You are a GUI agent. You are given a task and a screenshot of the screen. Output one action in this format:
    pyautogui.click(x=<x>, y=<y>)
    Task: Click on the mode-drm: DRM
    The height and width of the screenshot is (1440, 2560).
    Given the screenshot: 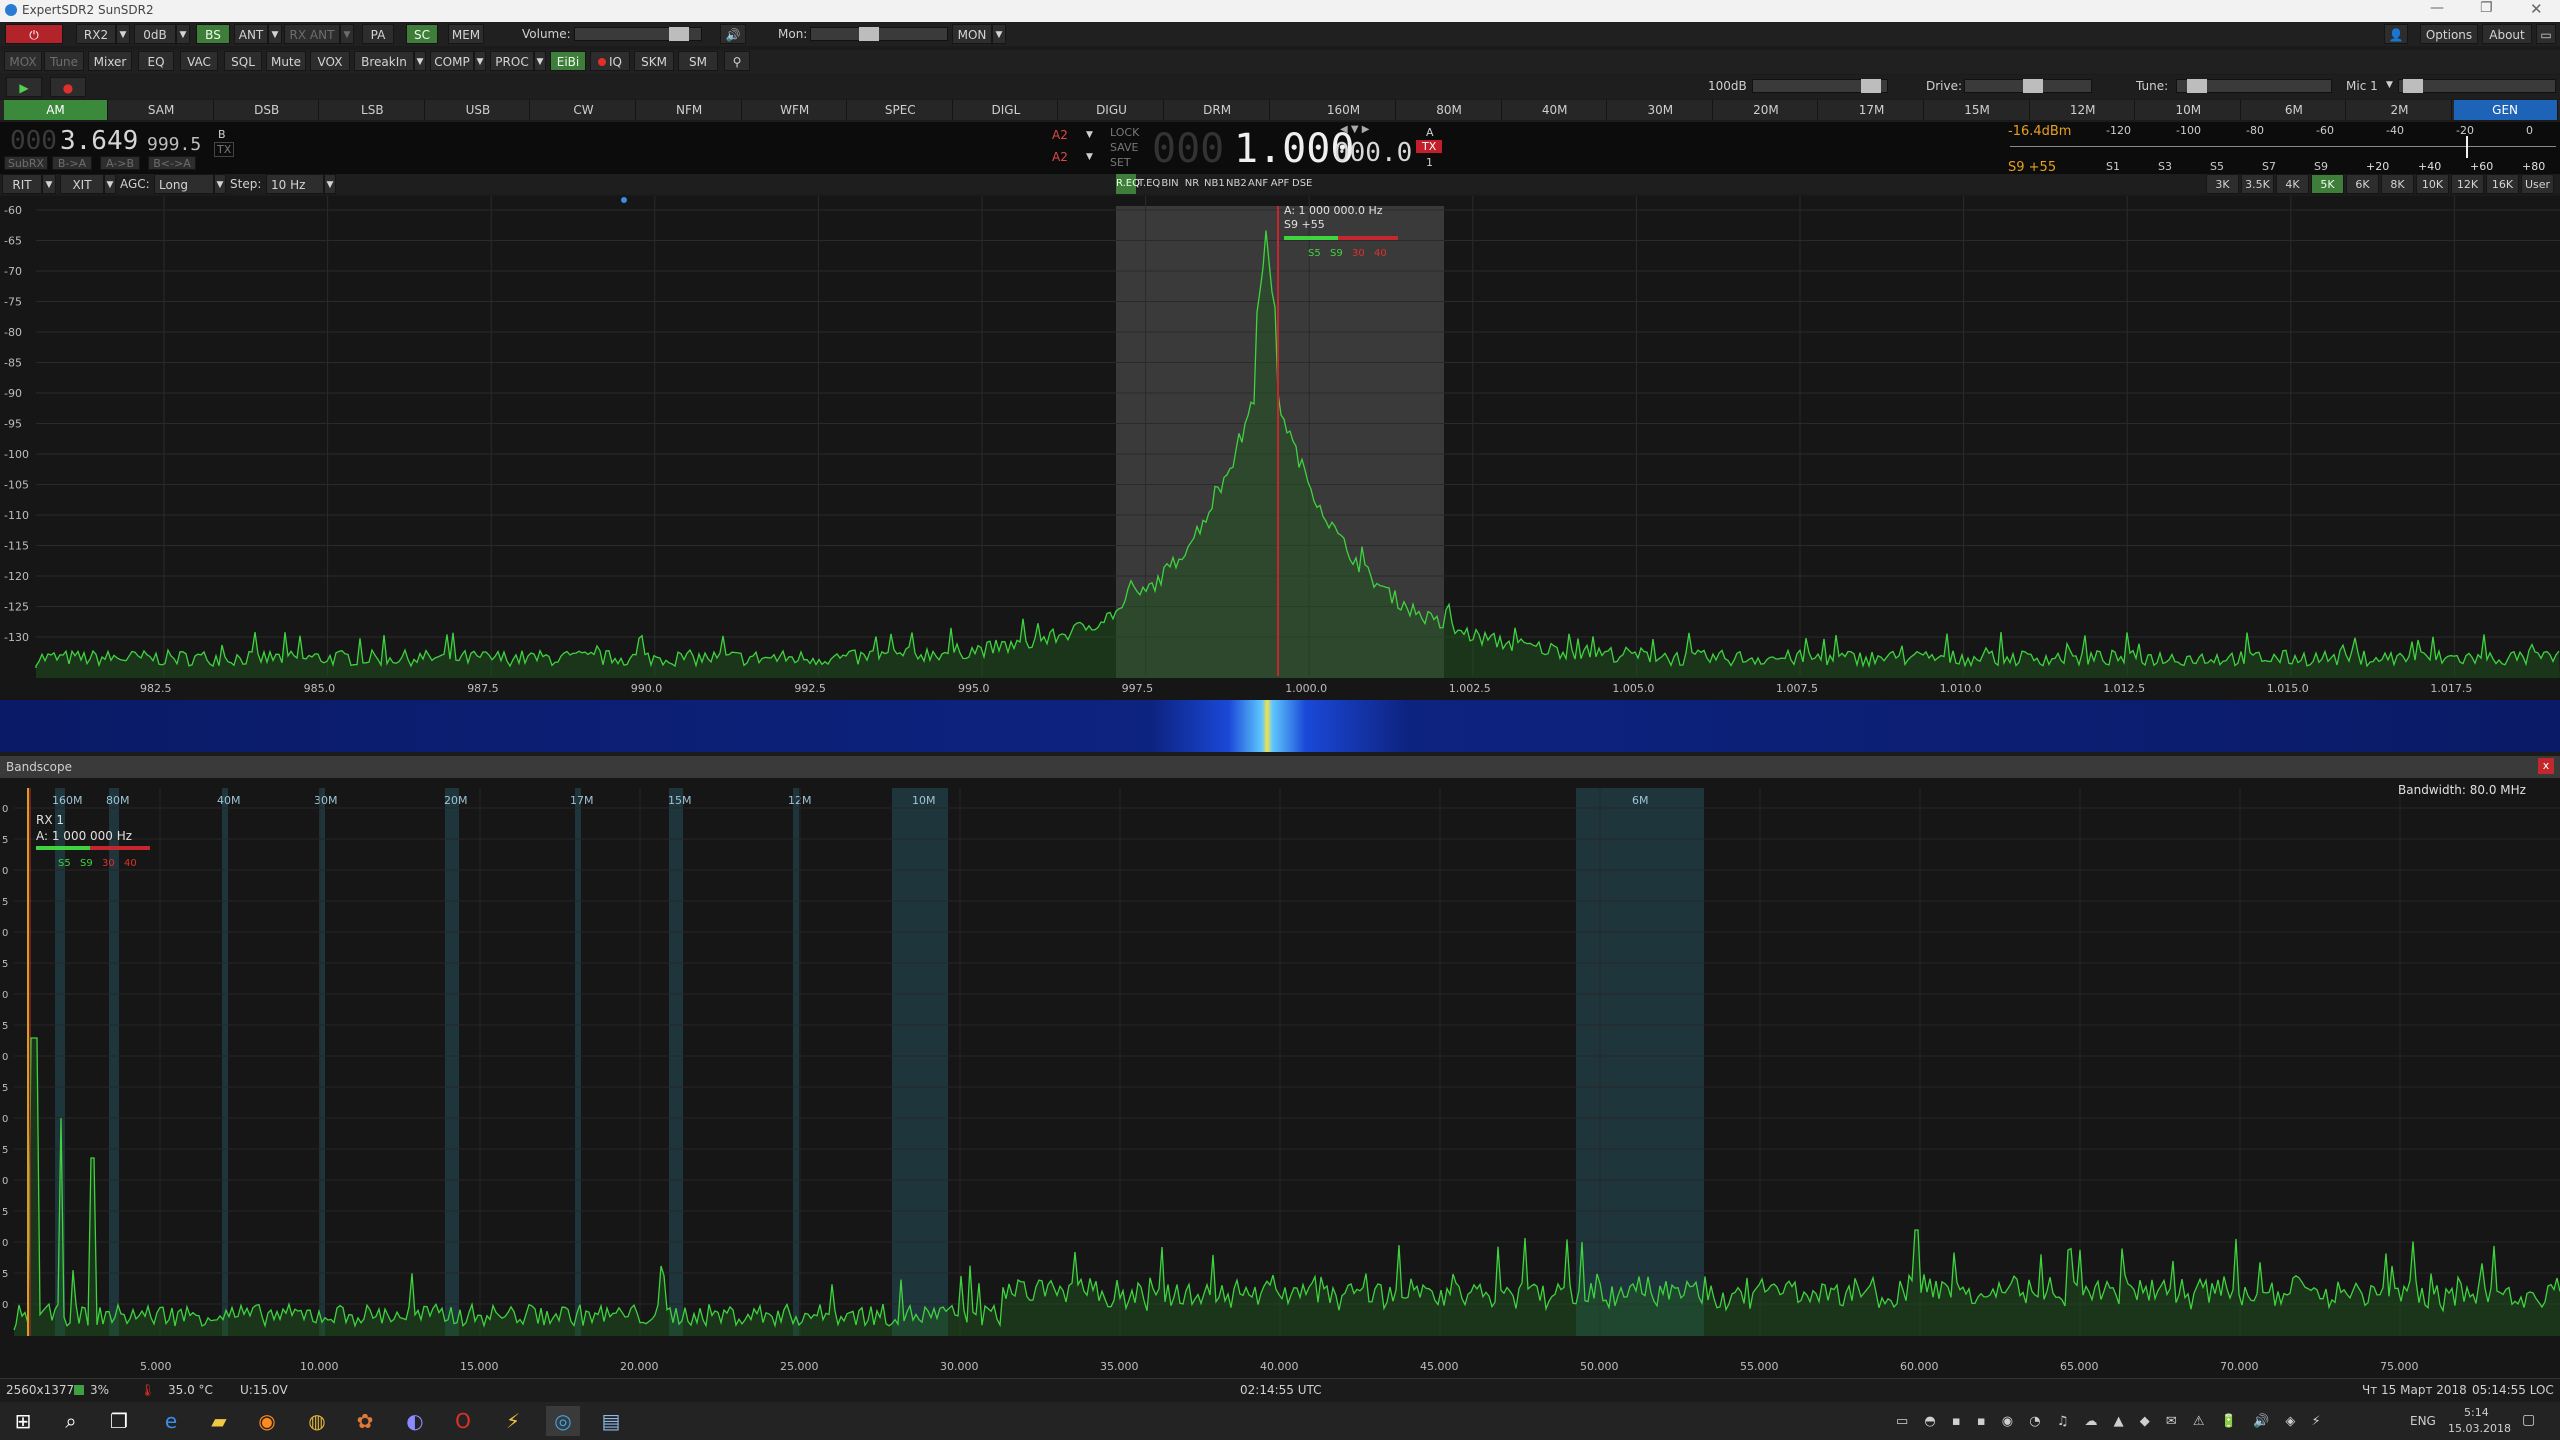 What is the action you would take?
    pyautogui.click(x=1217, y=110)
    